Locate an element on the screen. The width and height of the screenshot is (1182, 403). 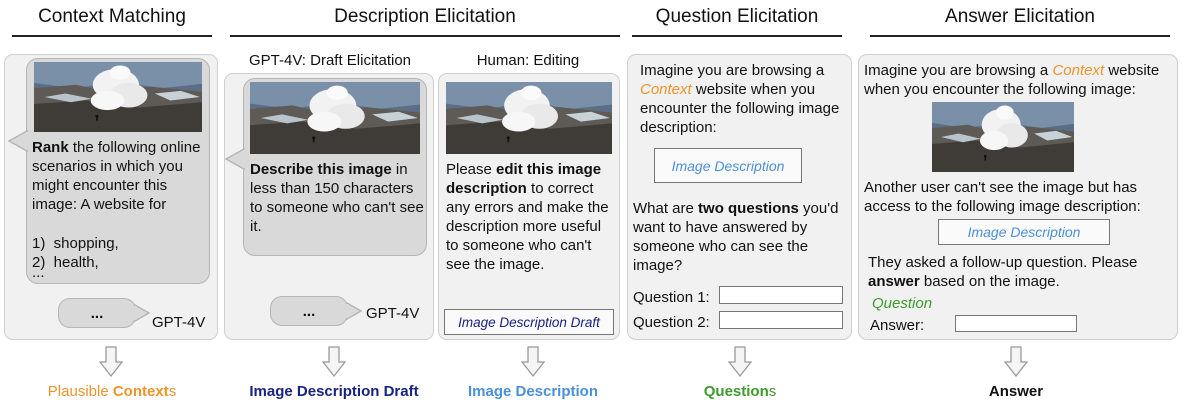
header-context-matching: Context Matching is located at coordinates (112, 16).